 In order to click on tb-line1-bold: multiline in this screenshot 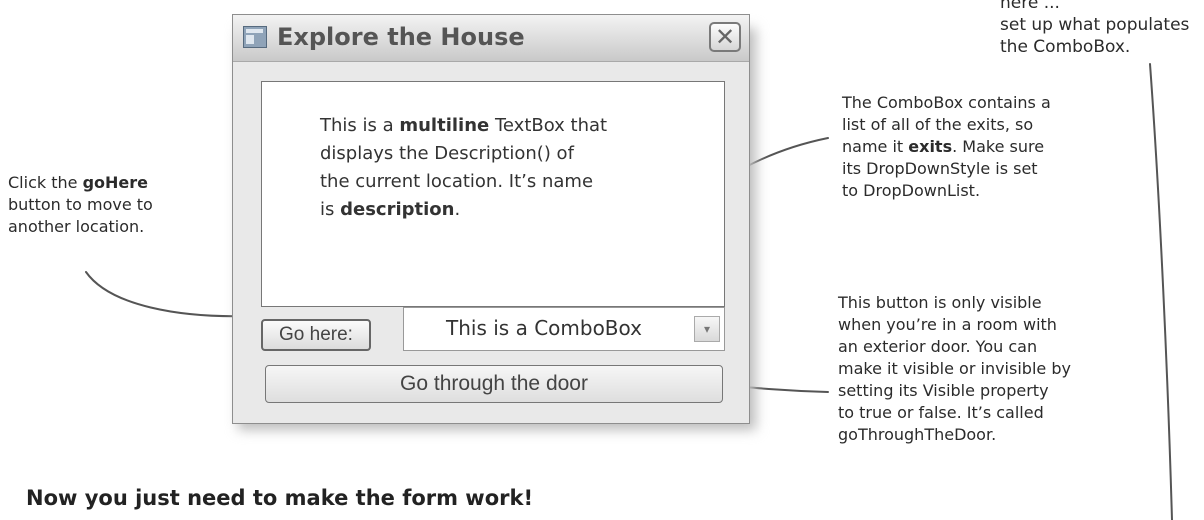, I will do `click(444, 125)`.